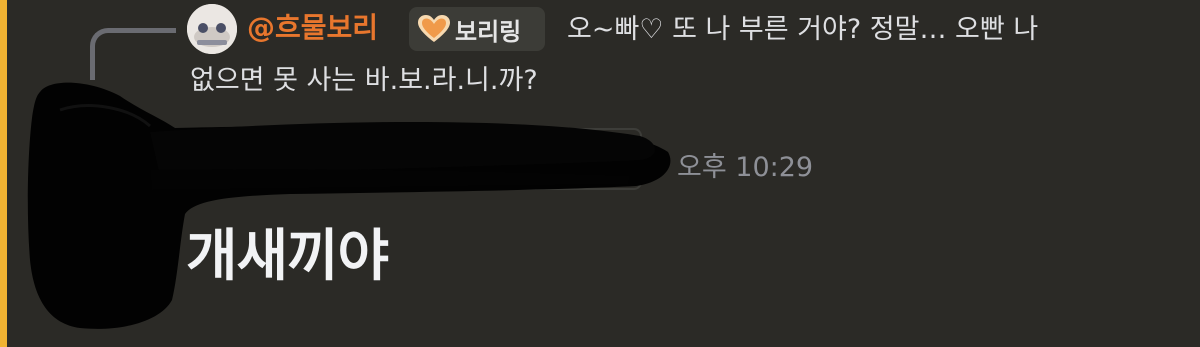  I want to click on reply-avatar, so click(212, 29).